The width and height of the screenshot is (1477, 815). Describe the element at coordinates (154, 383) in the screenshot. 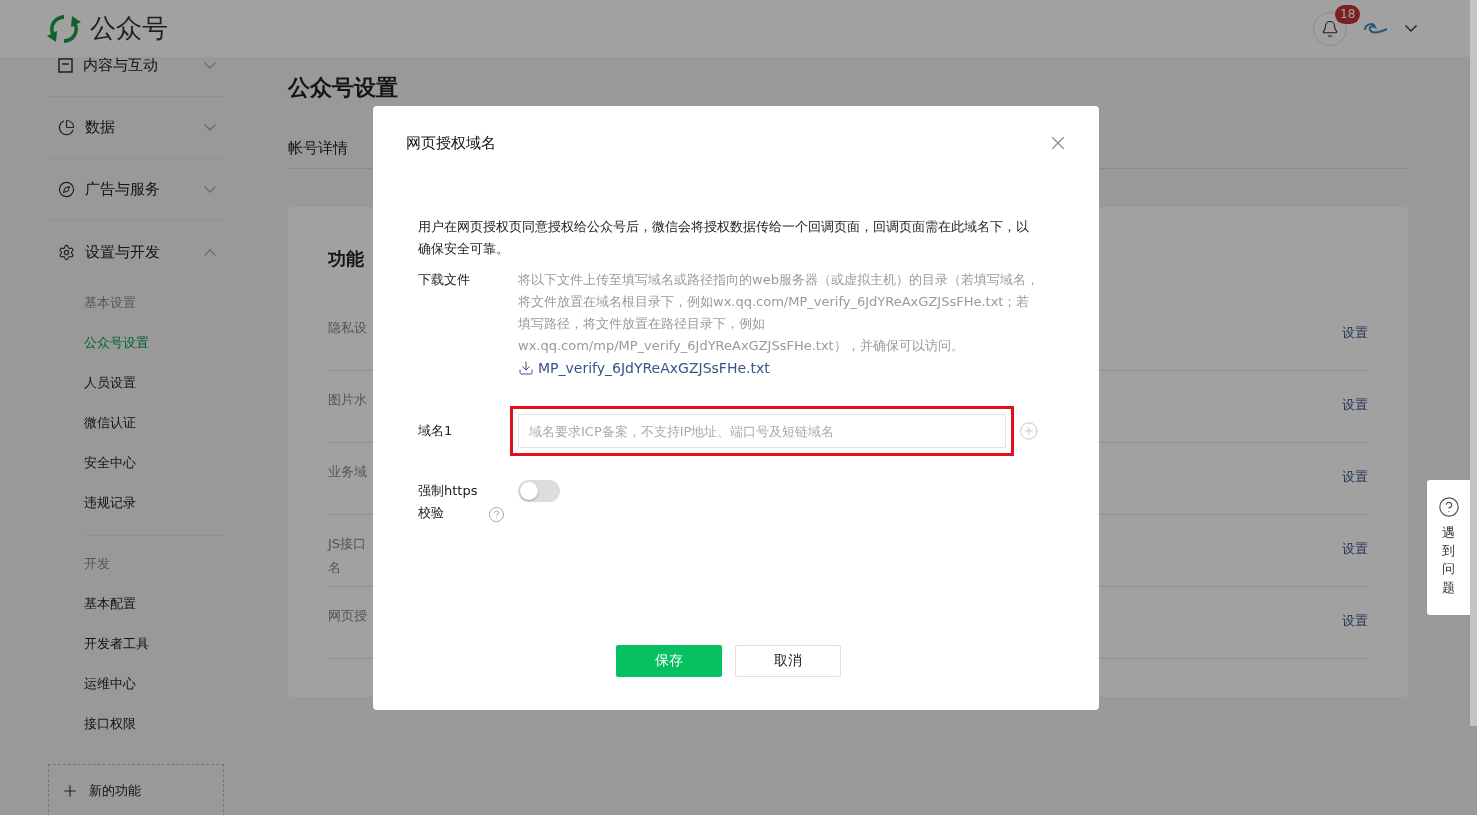

I see `sidebar-item: 人员设置` at that location.